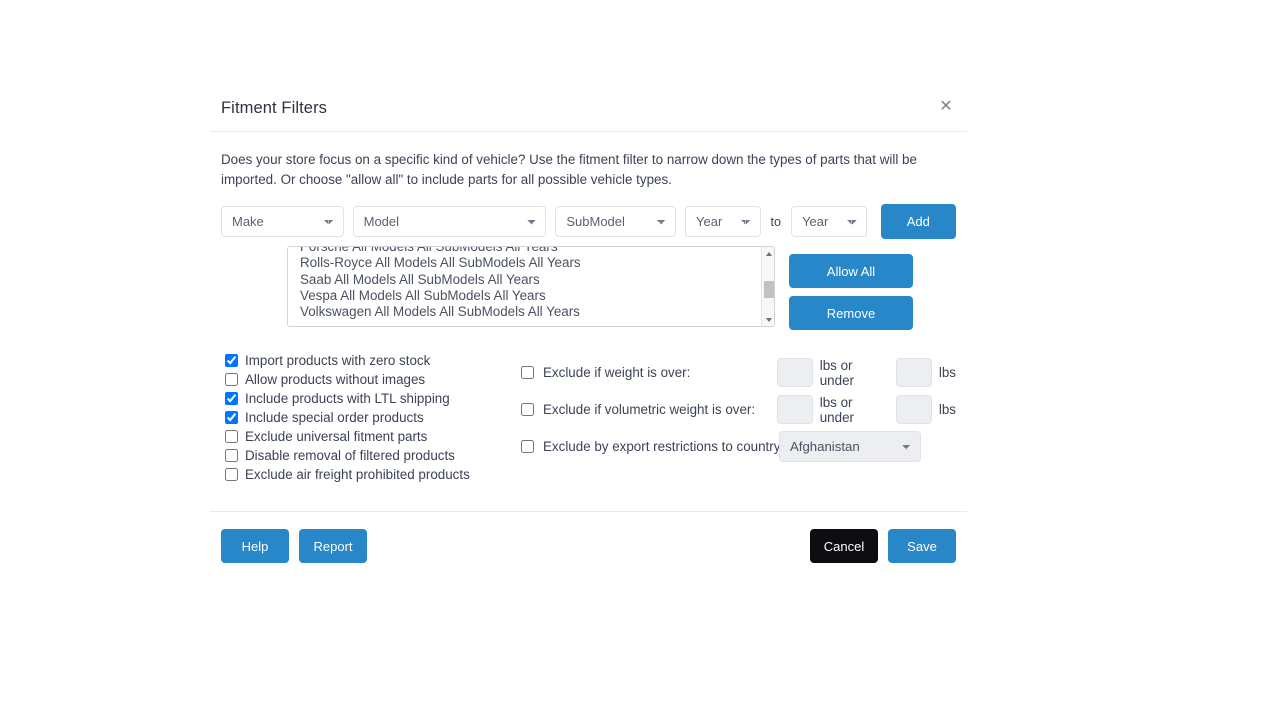  I want to click on option-label: Exclude air freight prohibited products, so click(357, 474).